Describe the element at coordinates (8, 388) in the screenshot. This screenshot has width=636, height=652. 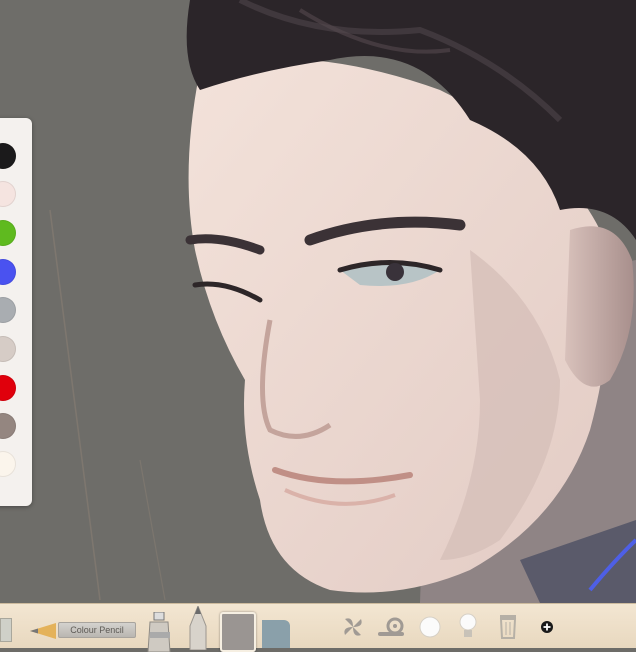
I see `swatch-red` at that location.